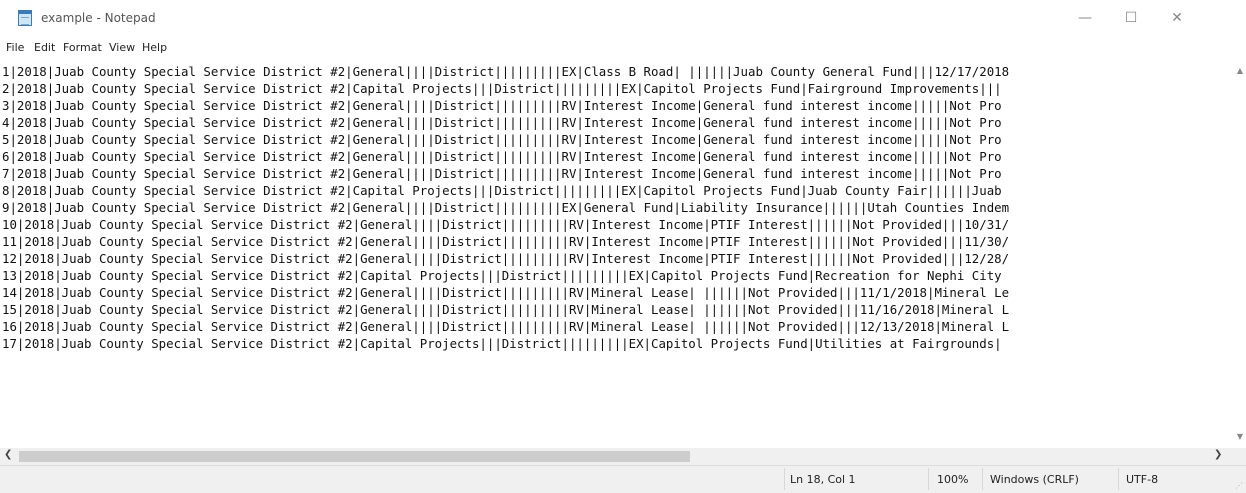 The height and width of the screenshot is (493, 1246). Describe the element at coordinates (1177, 18) in the screenshot. I see `close-button: ✕` at that location.